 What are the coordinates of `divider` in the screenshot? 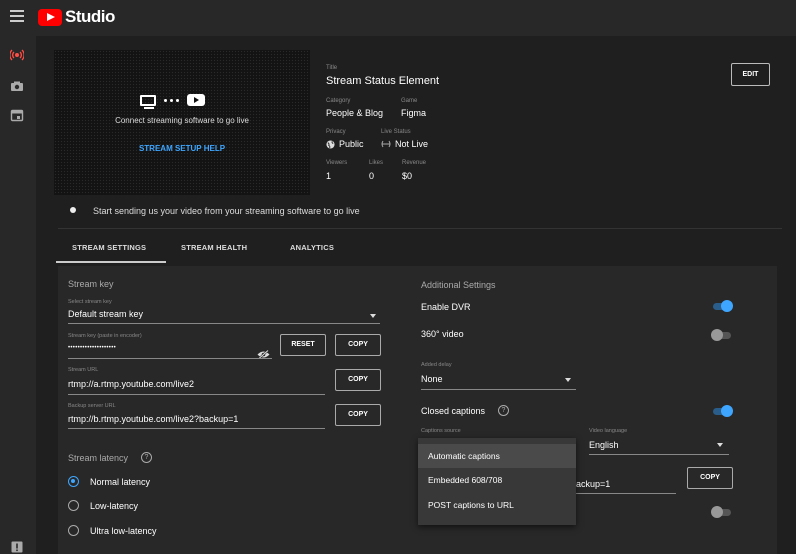 It's located at (420, 228).